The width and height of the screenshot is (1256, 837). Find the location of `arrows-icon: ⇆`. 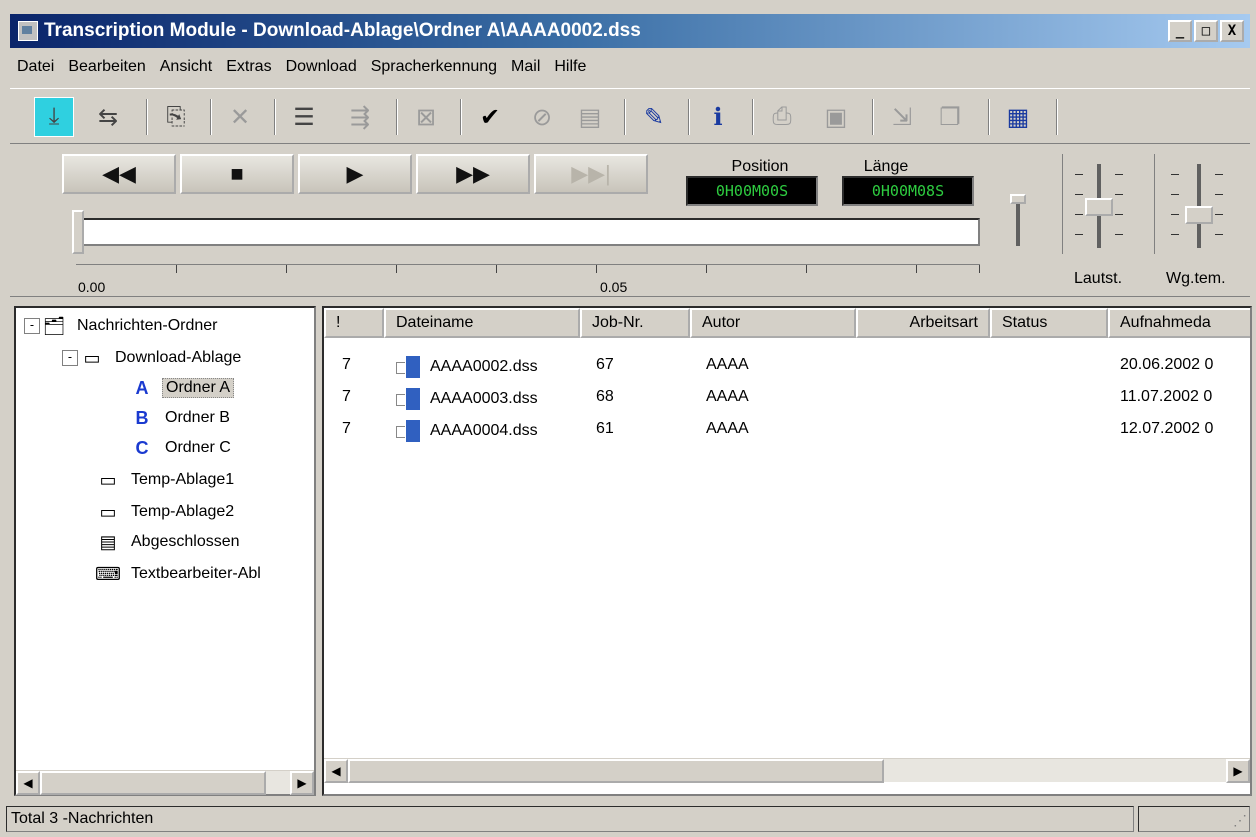

arrows-icon: ⇆ is located at coordinates (108, 117).